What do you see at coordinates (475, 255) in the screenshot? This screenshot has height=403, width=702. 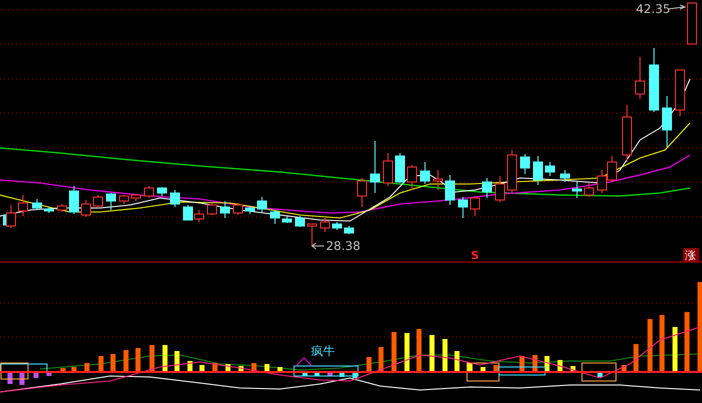 I see `signal-mark: S` at bounding box center [475, 255].